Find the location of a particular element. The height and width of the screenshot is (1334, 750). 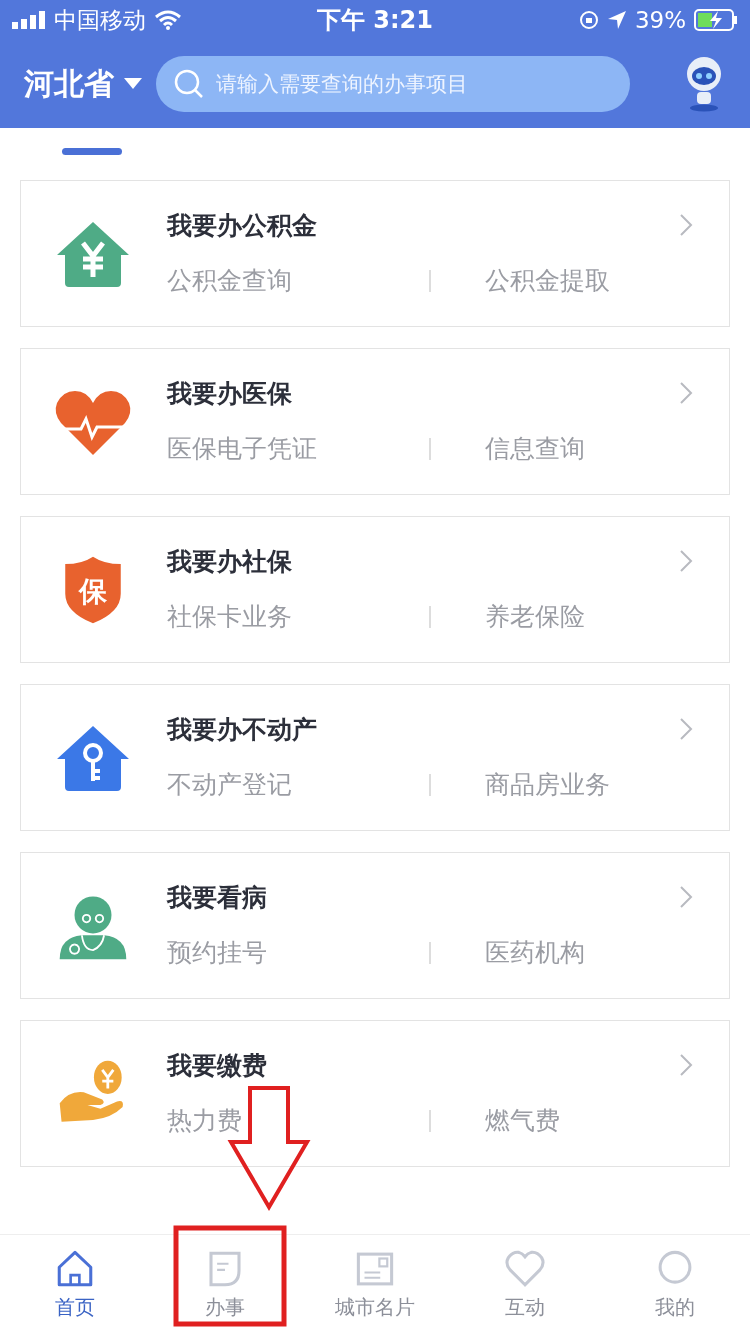

service-card: 我要办不动产 不动产登记 商品房业务 is located at coordinates (375, 757).